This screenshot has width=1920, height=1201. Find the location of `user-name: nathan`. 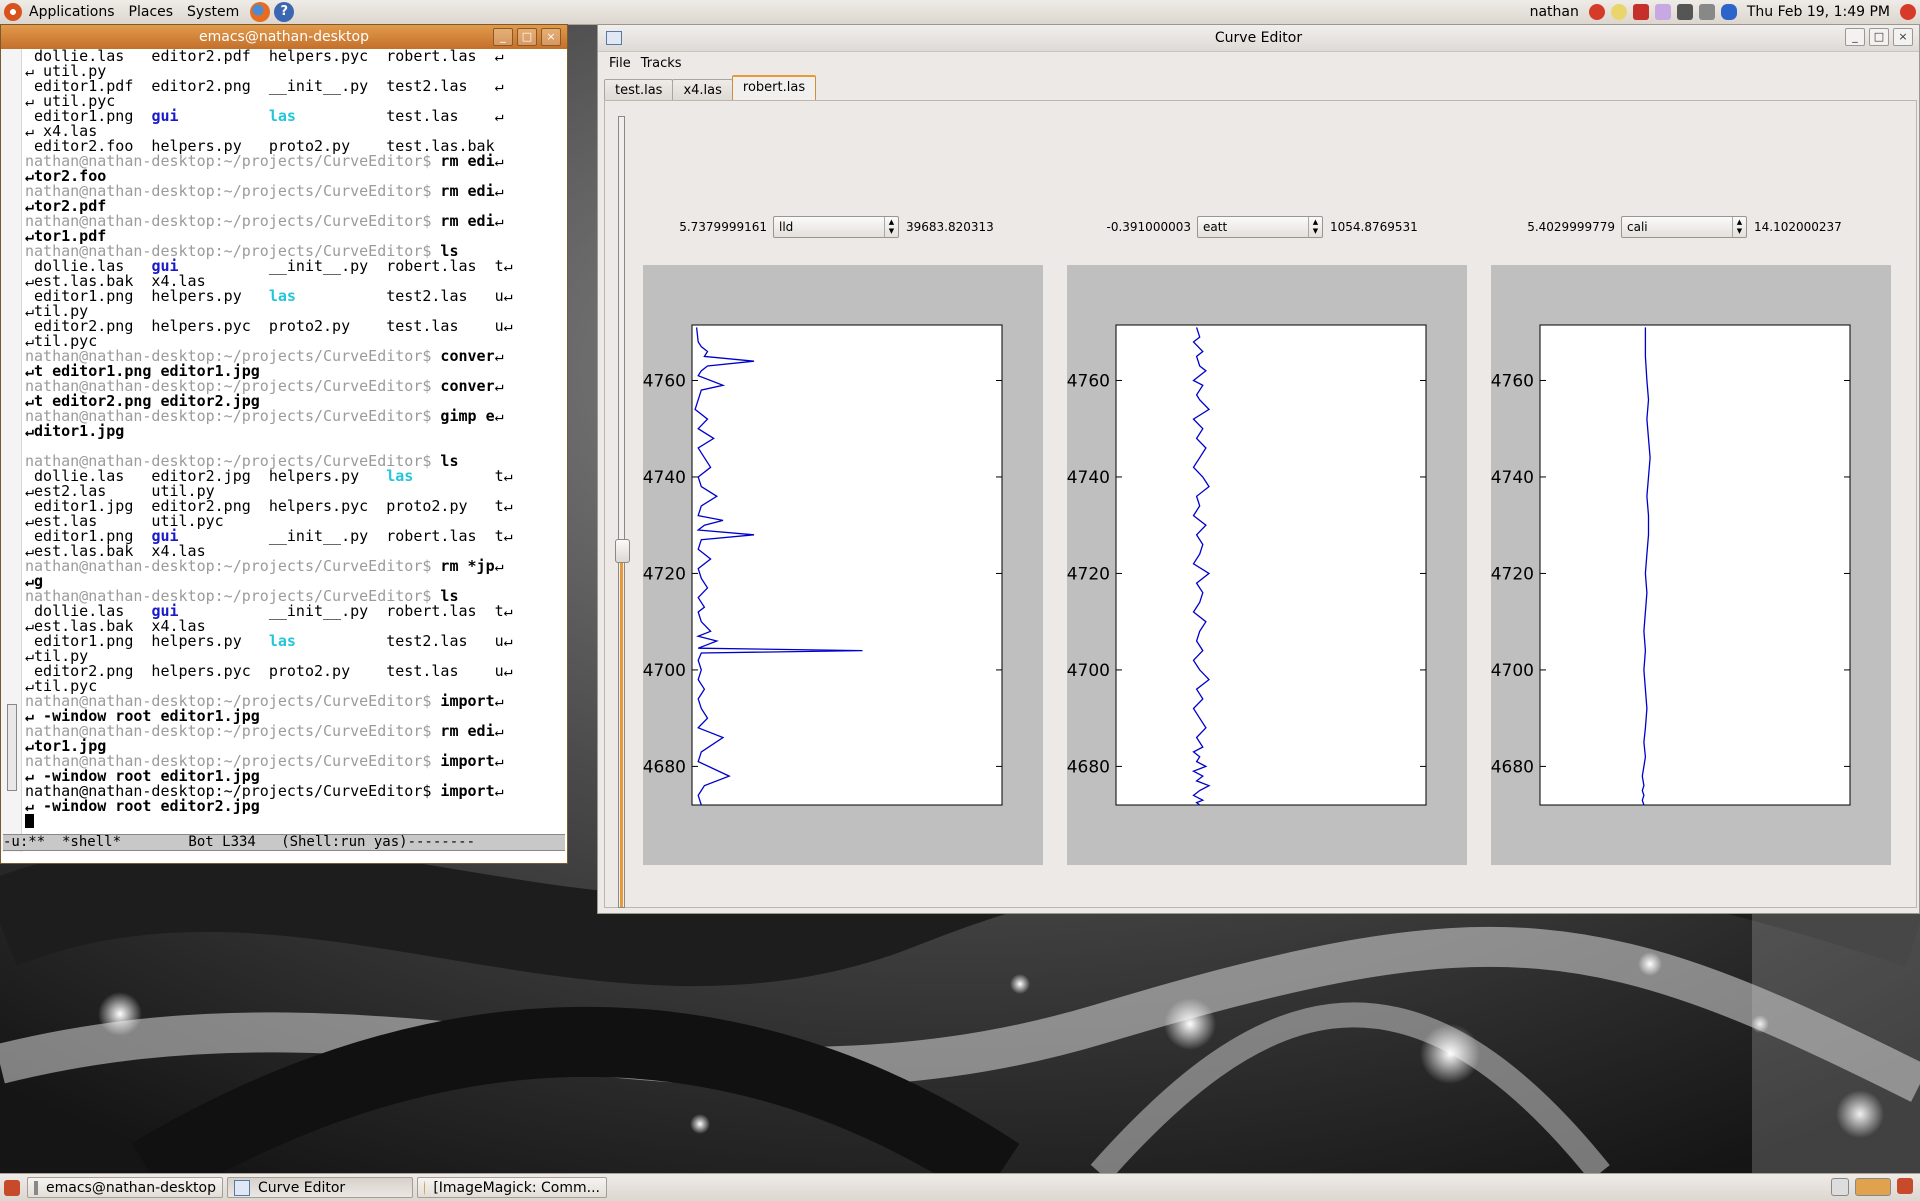

user-name: nathan is located at coordinates (1554, 12).